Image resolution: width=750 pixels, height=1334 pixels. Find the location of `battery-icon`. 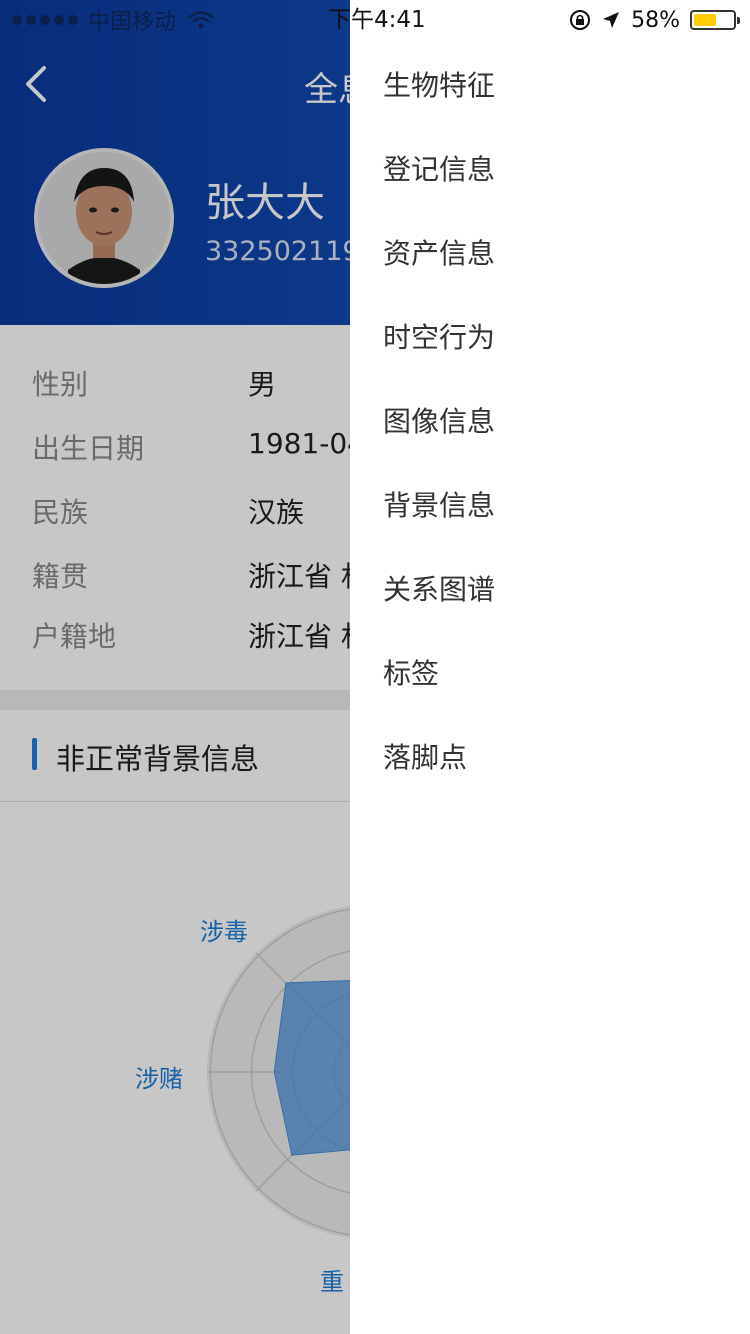

battery-icon is located at coordinates (715, 20).